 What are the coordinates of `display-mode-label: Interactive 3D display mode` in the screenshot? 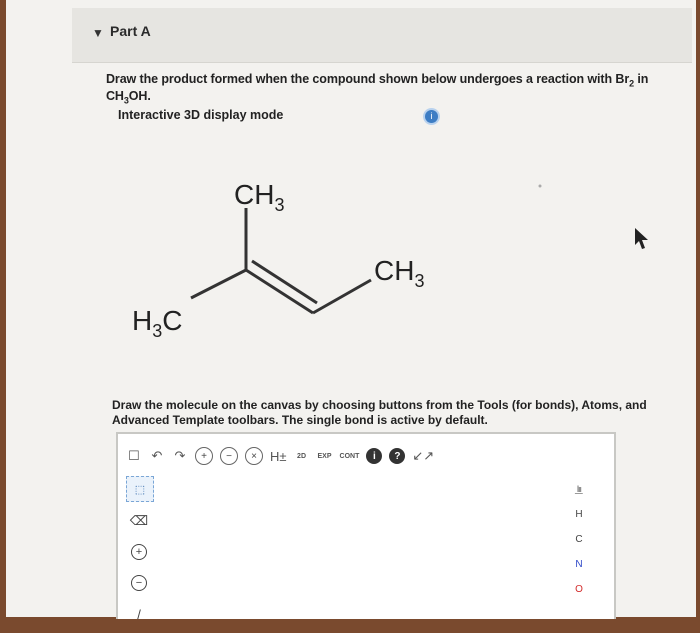 It's located at (201, 115).